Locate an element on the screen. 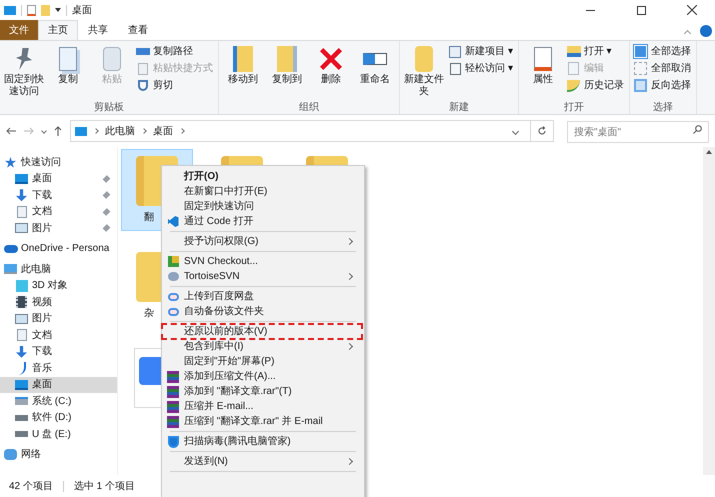 The image size is (715, 497). sidebar-item: 网络 is located at coordinates (58, 454).